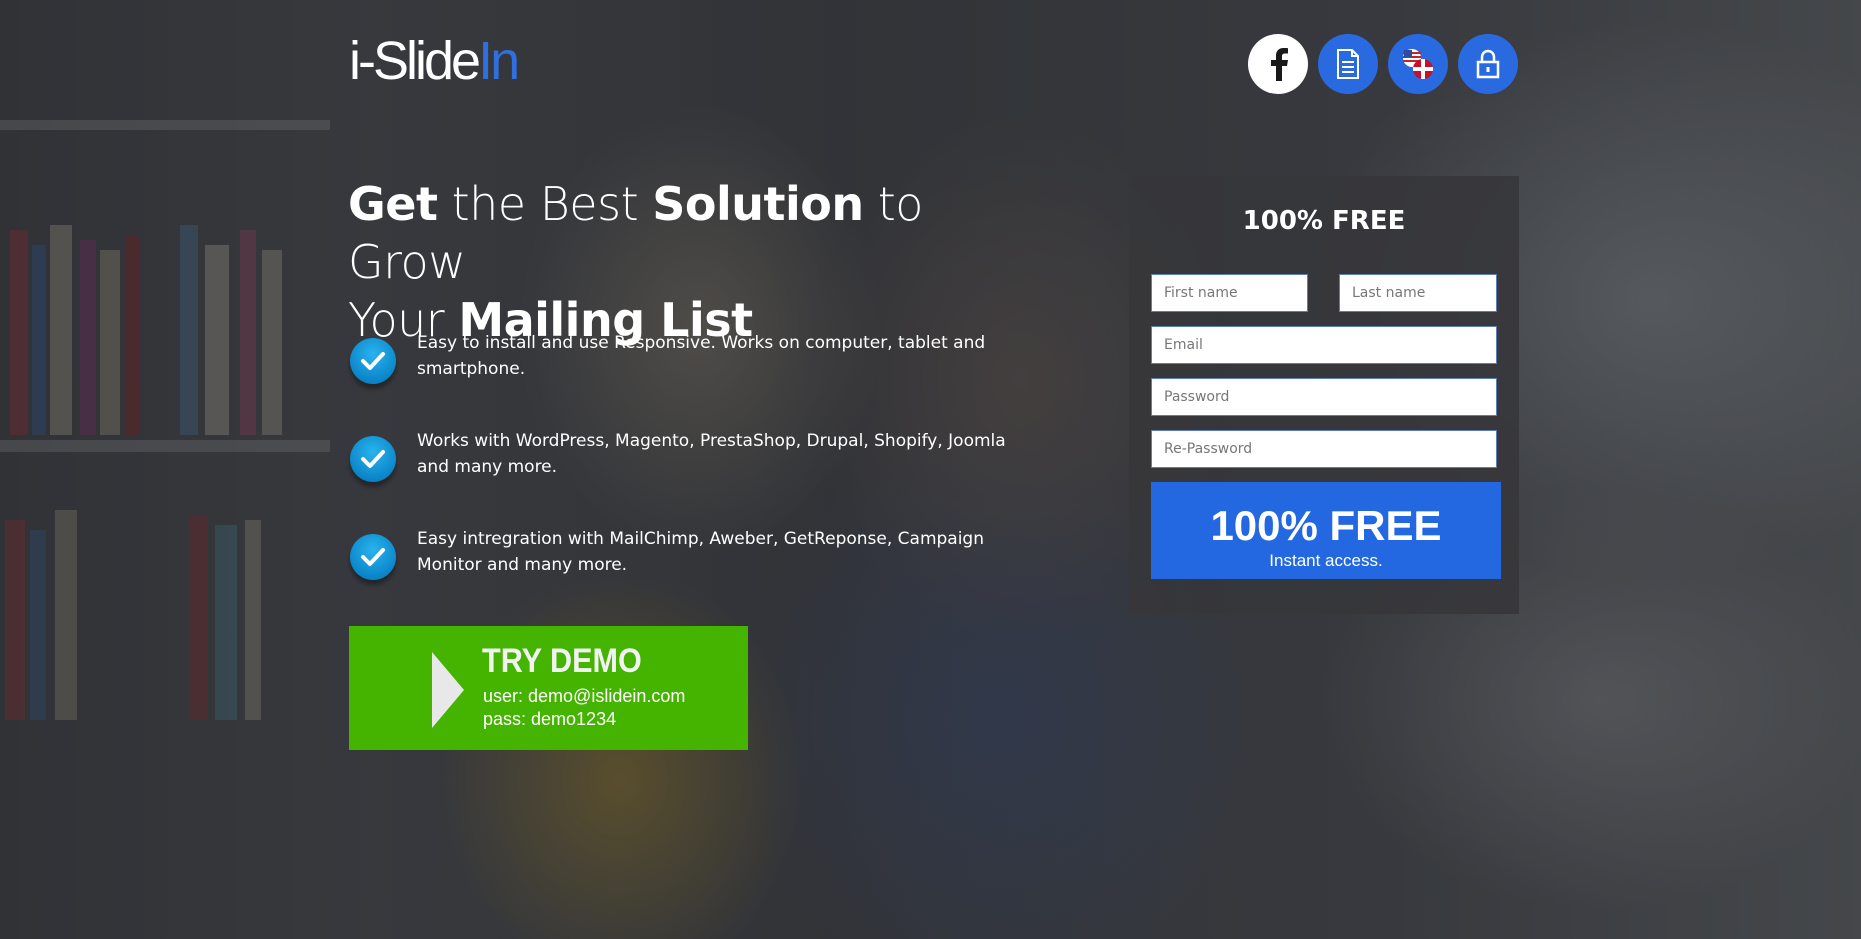  I want to click on facebook-button, so click(1278, 64).